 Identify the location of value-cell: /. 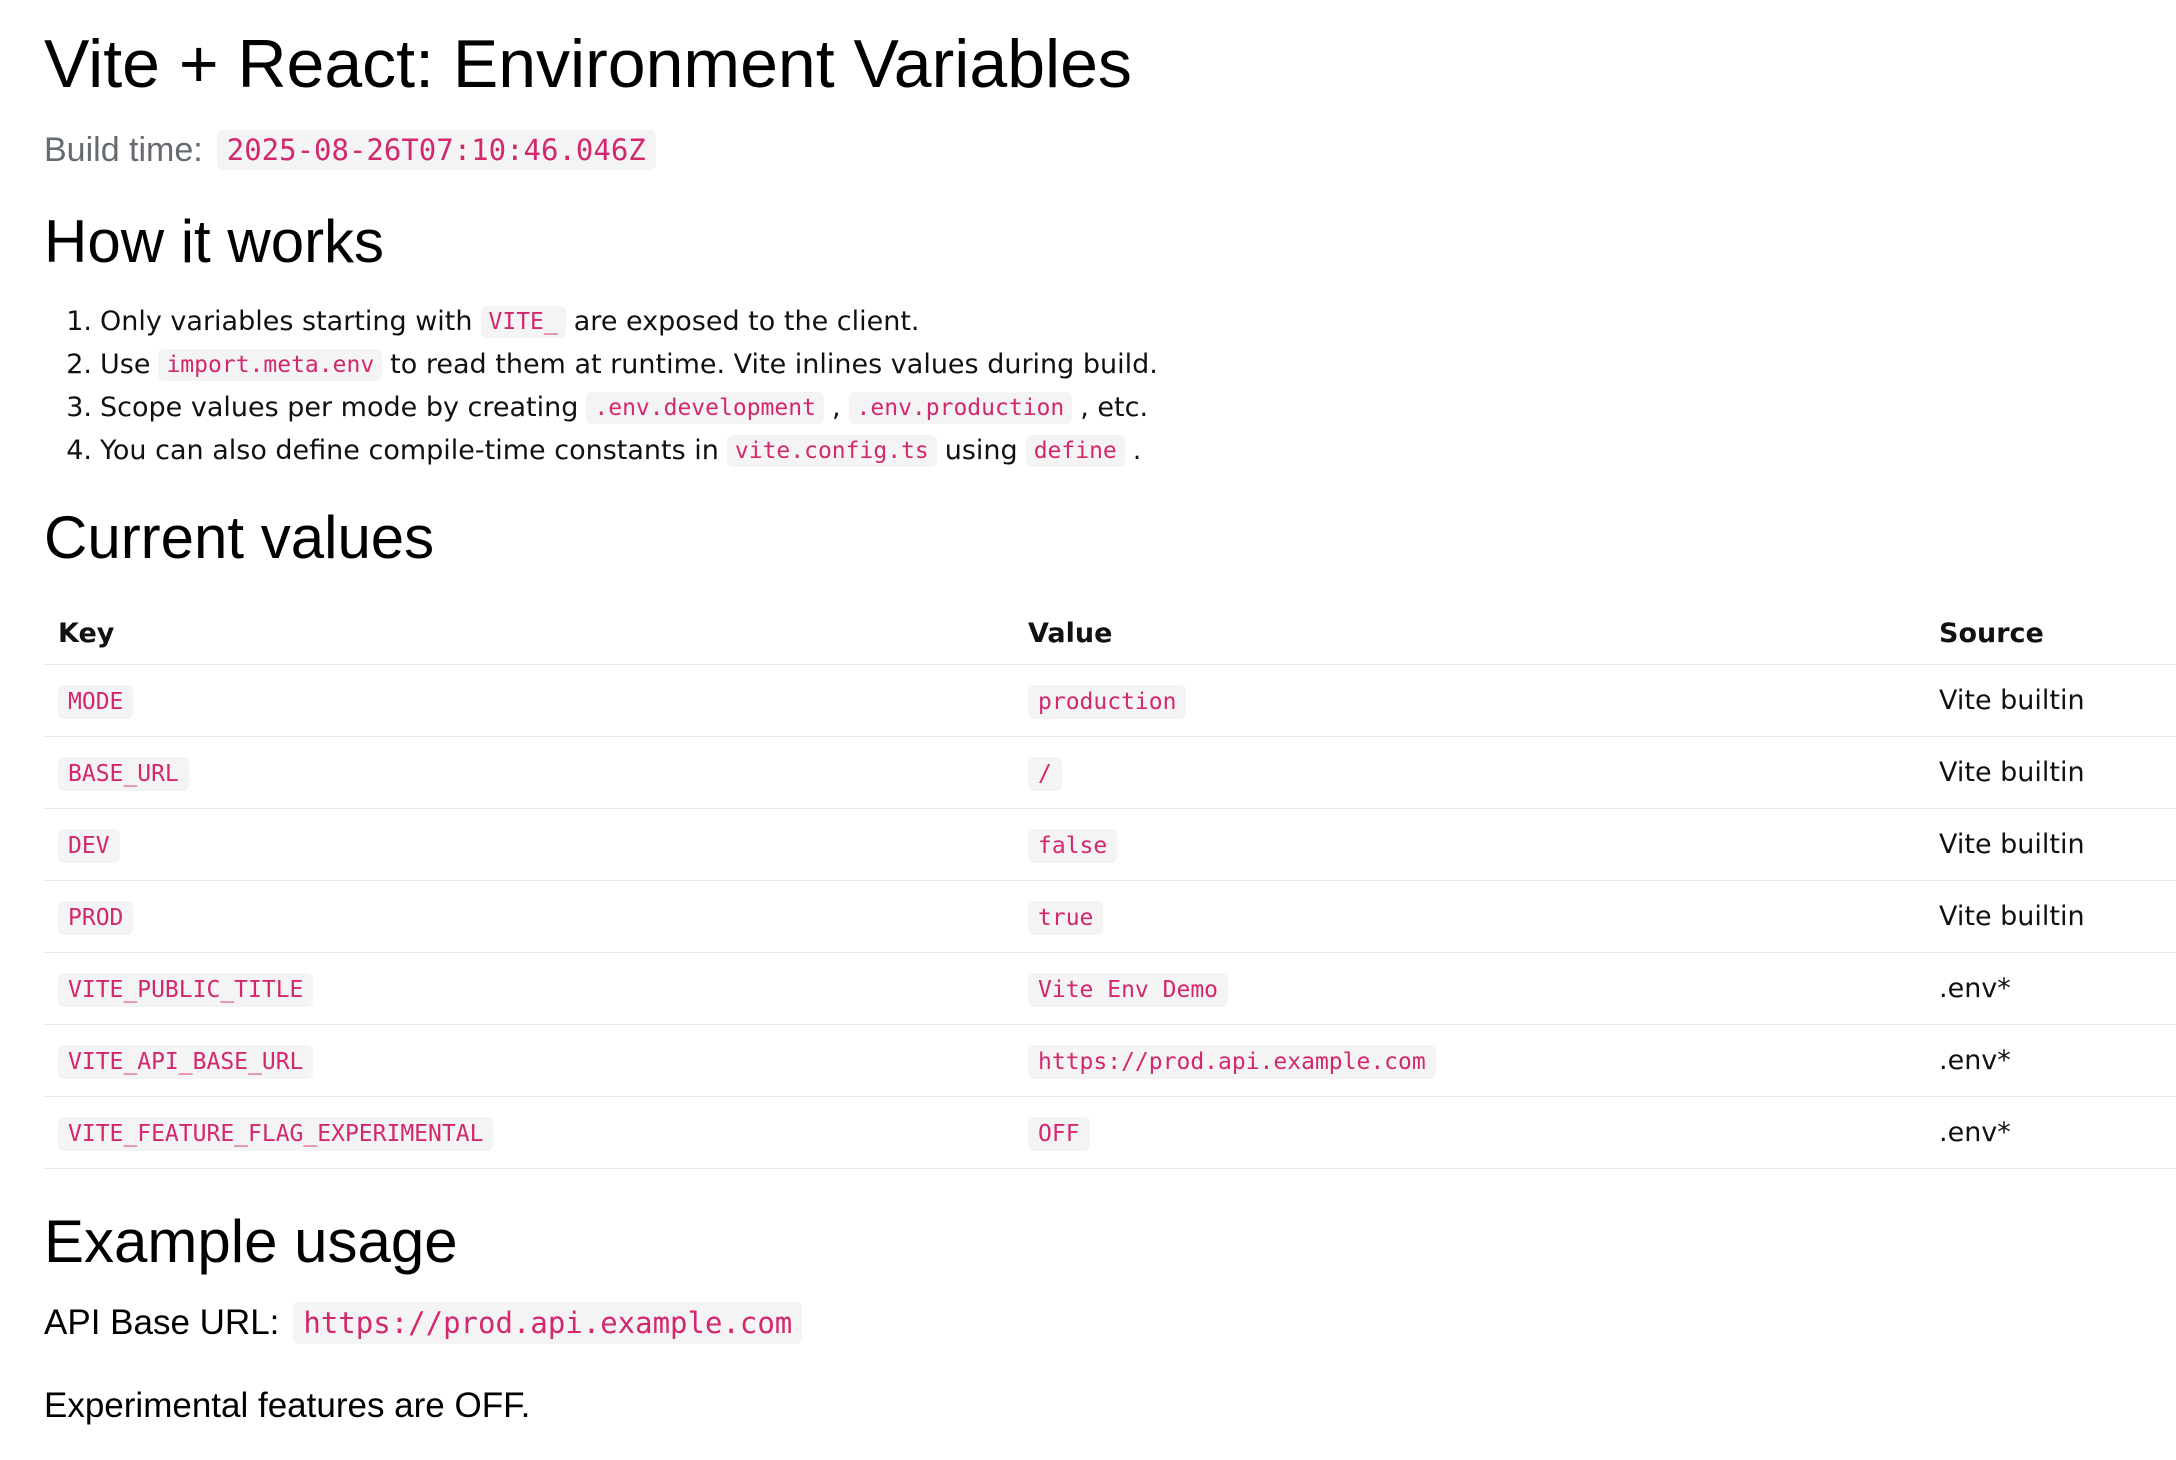
(1469, 772).